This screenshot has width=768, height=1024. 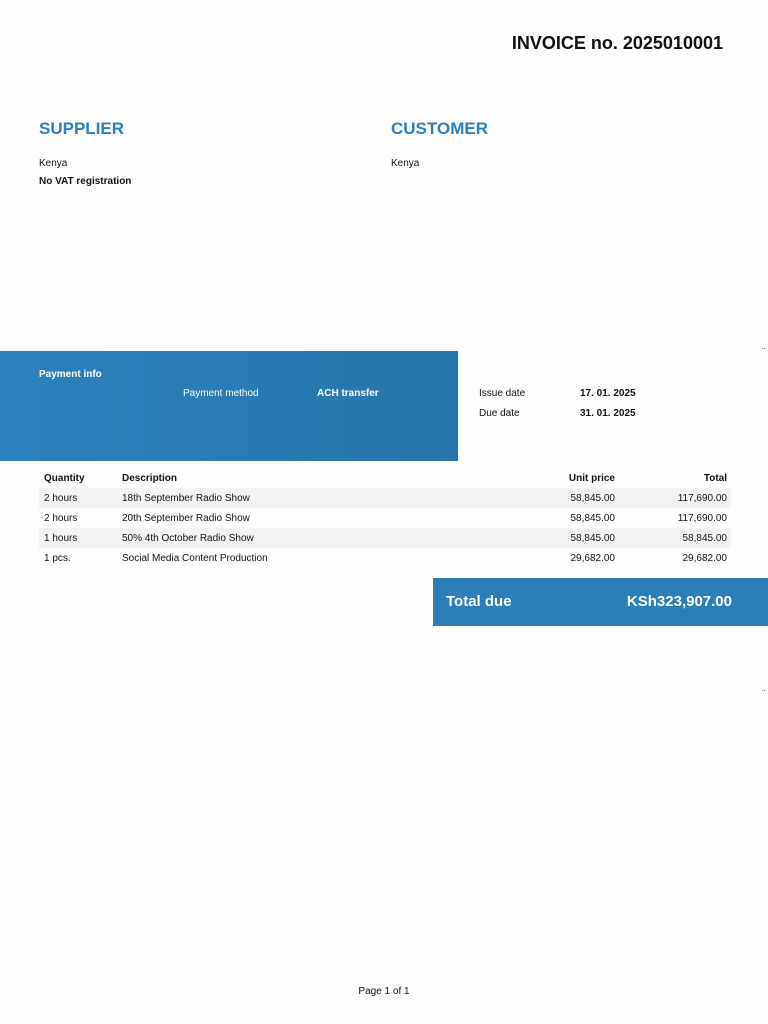 I want to click on cell-description: 18th September Radio Show, so click(x=186, y=498).